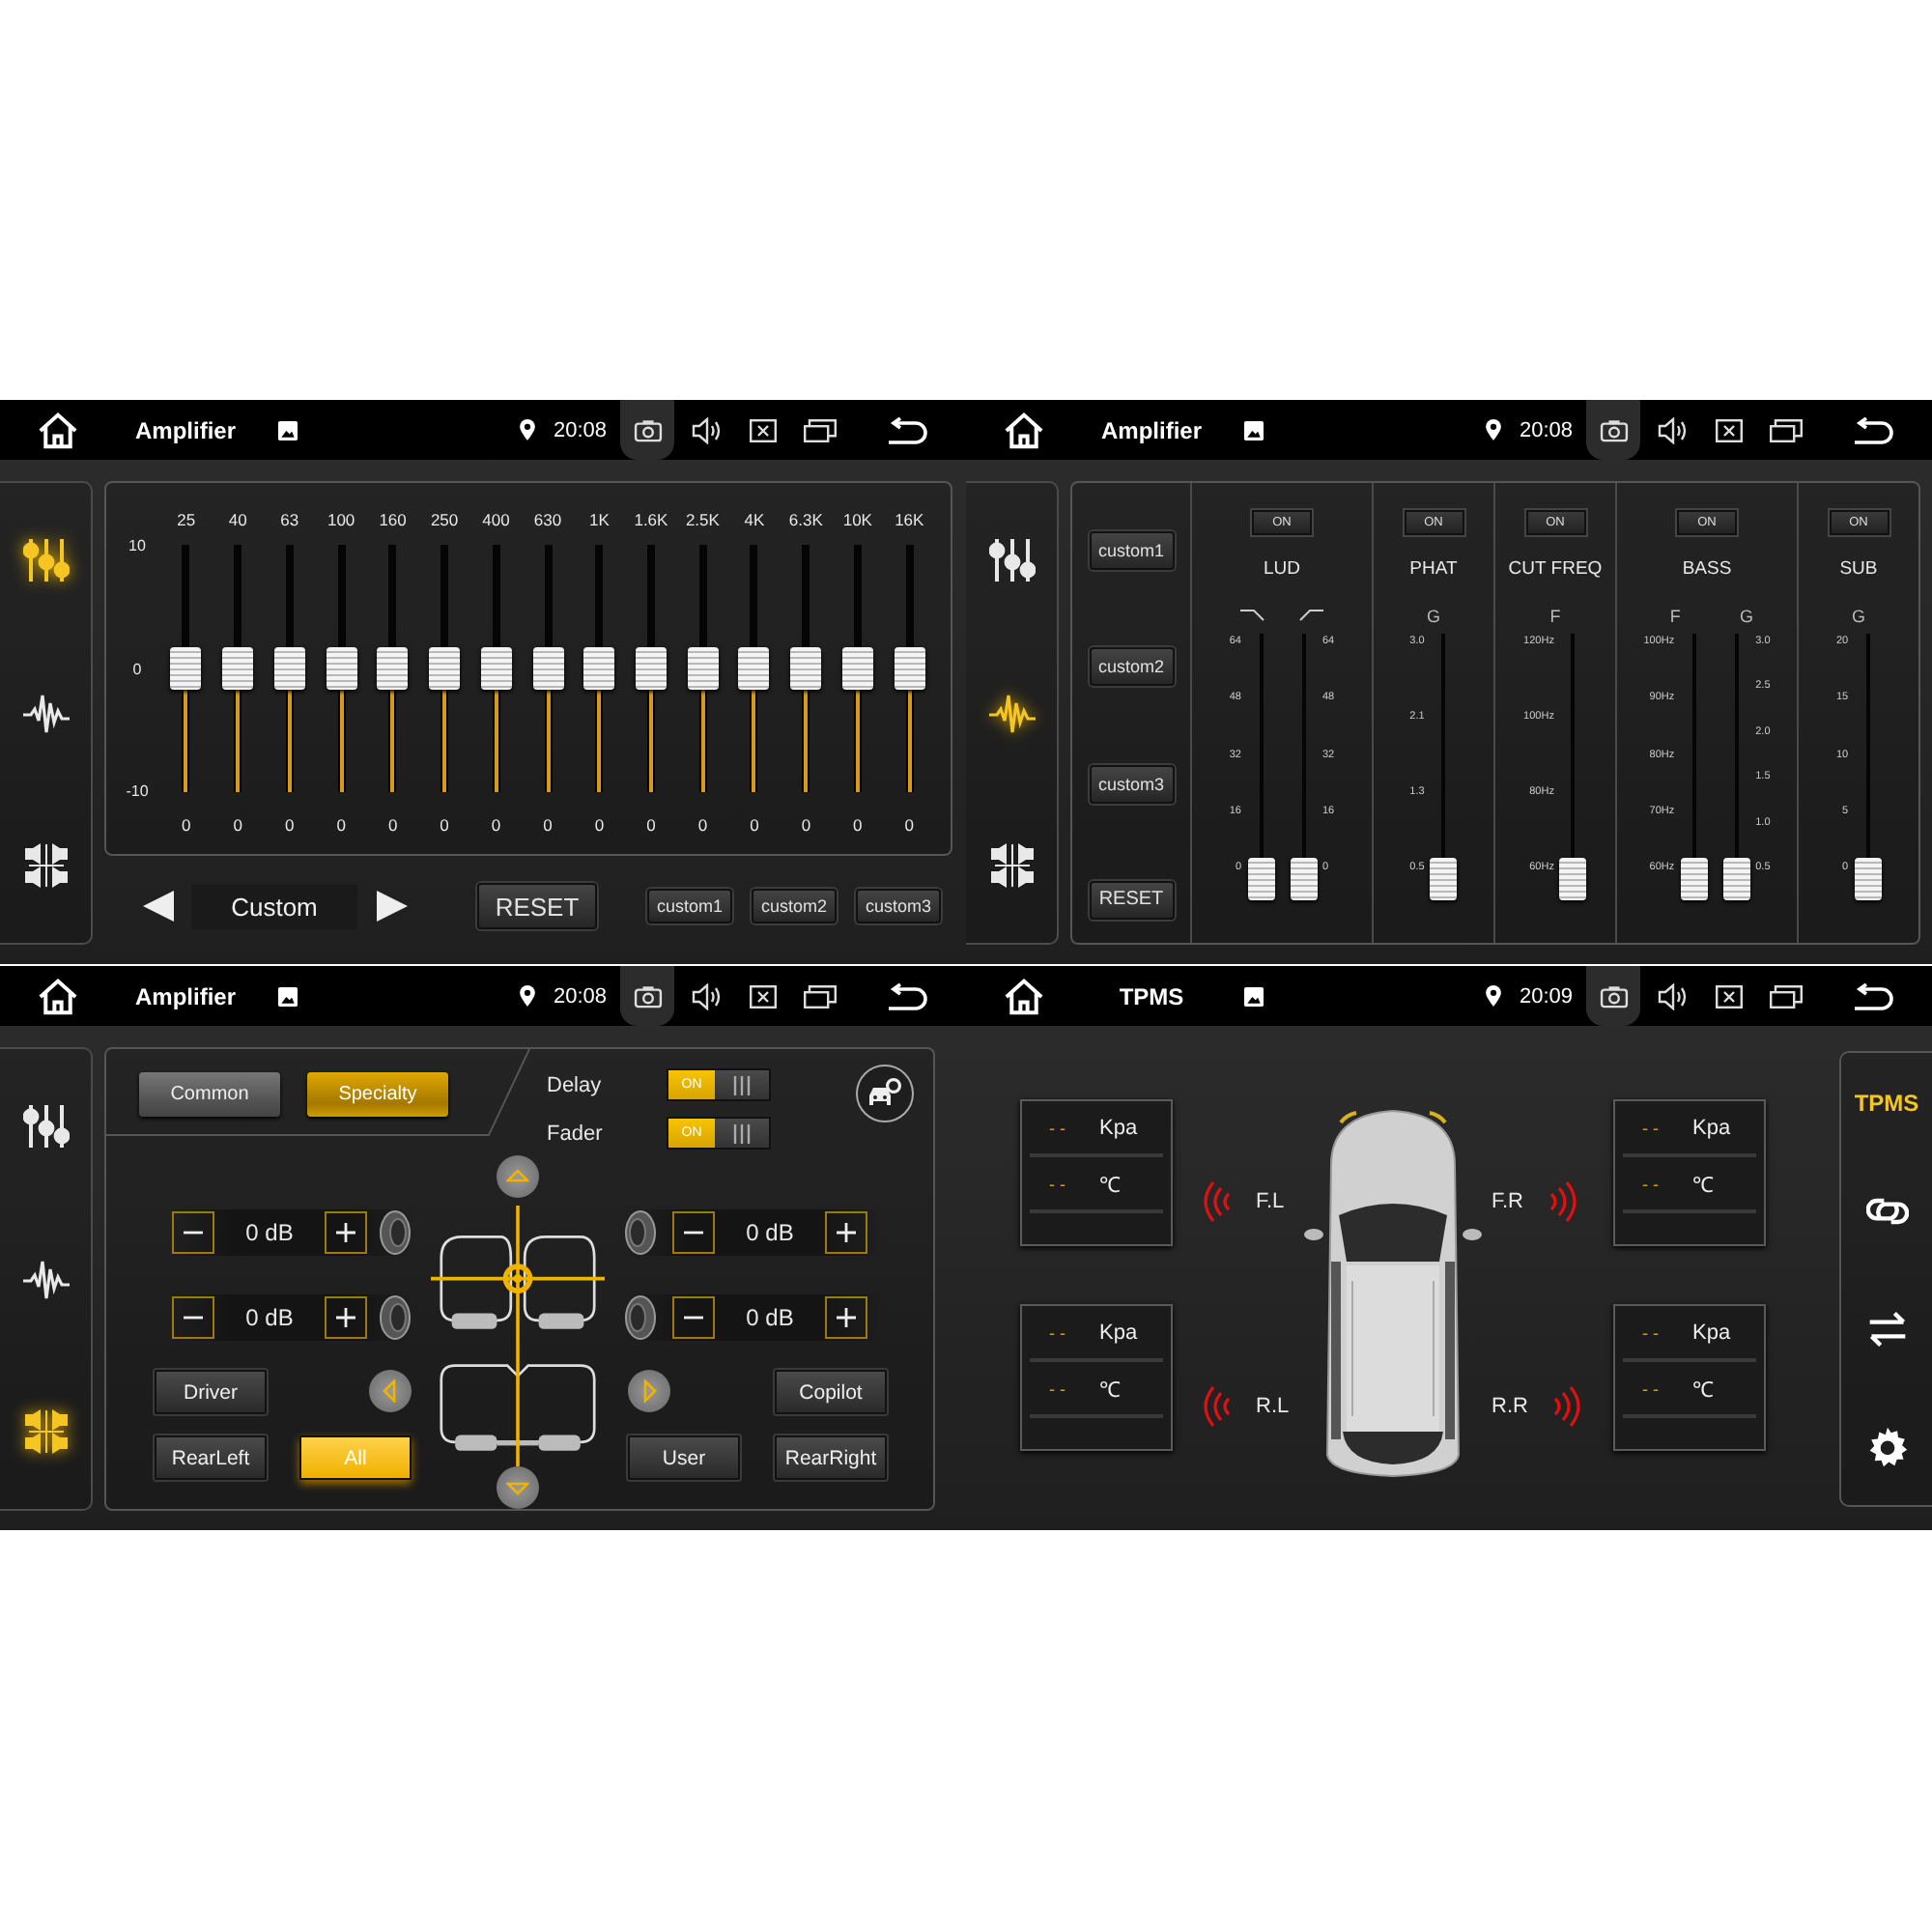 The height and width of the screenshot is (1932, 1932). Describe the element at coordinates (1886, 1102) in the screenshot. I see `menu-tab: TPMS` at that location.